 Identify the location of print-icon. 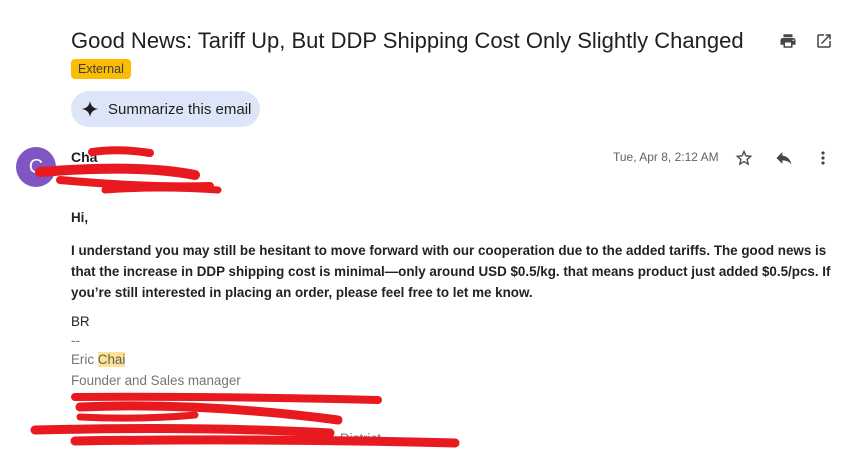
(788, 41).